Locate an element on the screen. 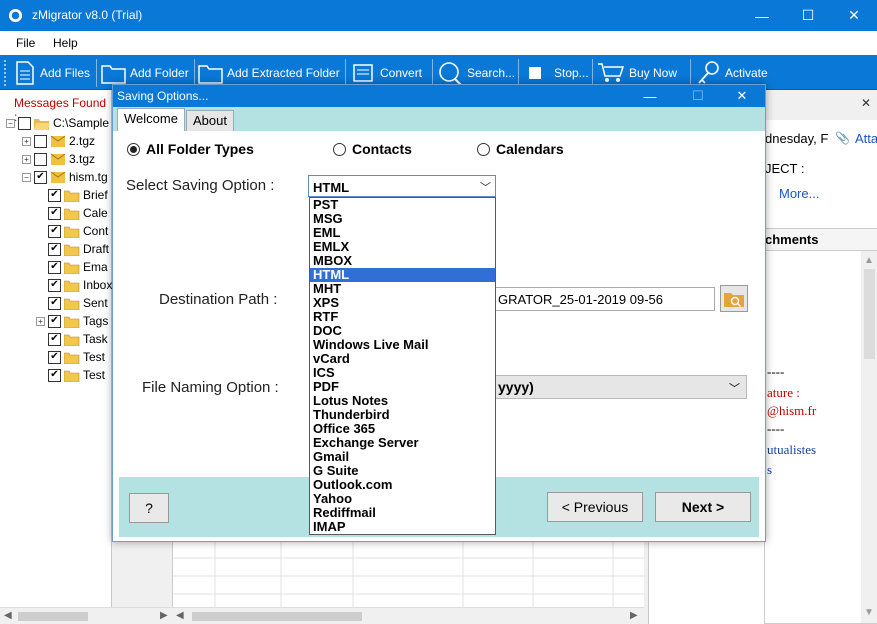  radio-calendars: Calendars is located at coordinates (520, 149).